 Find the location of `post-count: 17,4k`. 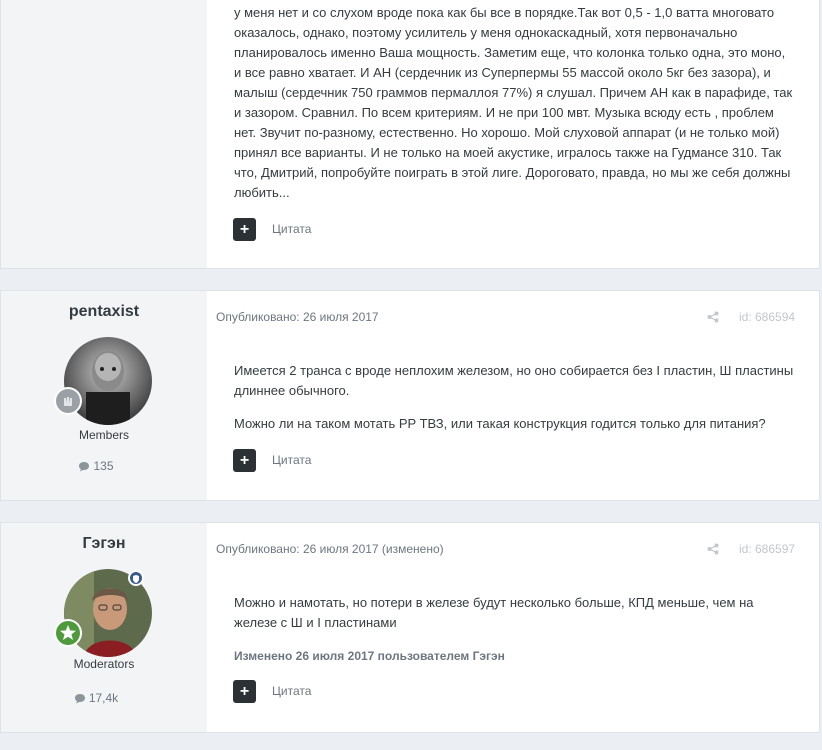

post-count: 17,4k is located at coordinates (96, 698).